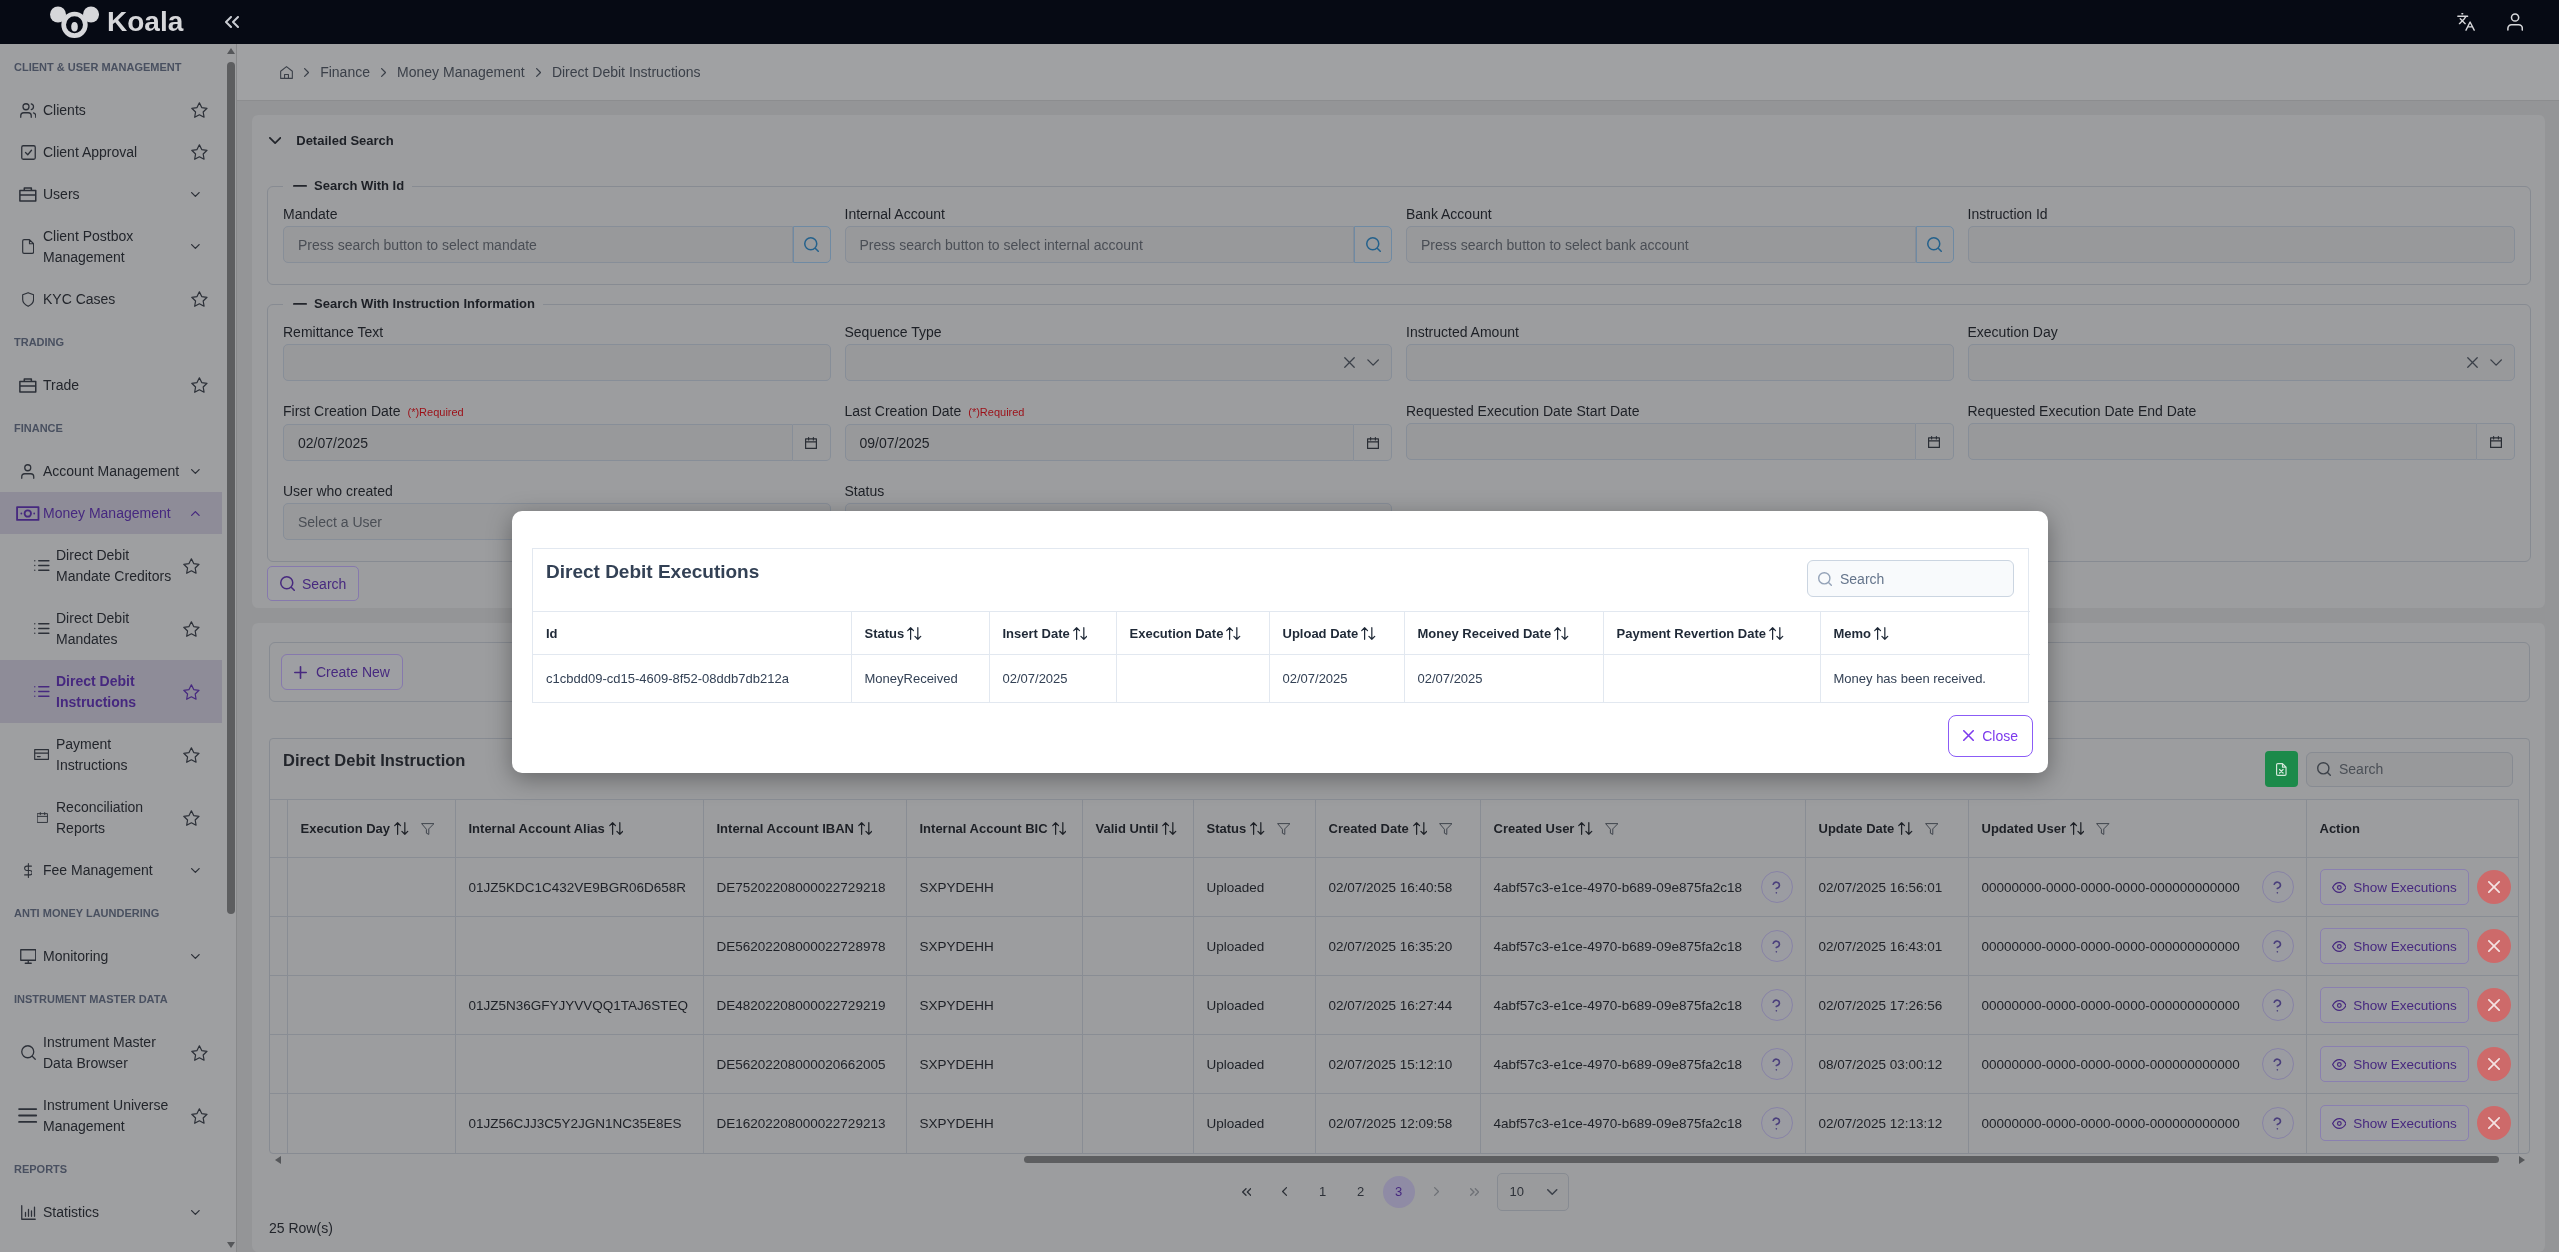  I want to click on select-field, so click(2241, 362).